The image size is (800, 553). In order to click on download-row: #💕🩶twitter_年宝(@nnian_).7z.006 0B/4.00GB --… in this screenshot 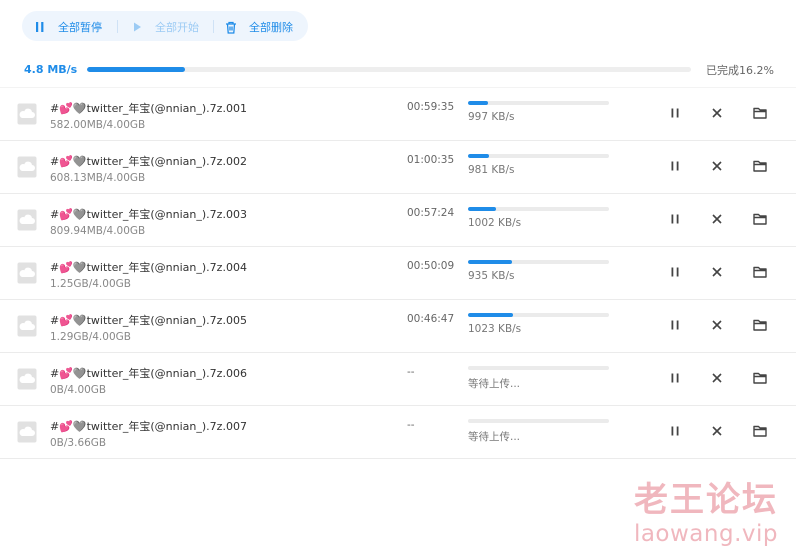, I will do `click(398, 379)`.